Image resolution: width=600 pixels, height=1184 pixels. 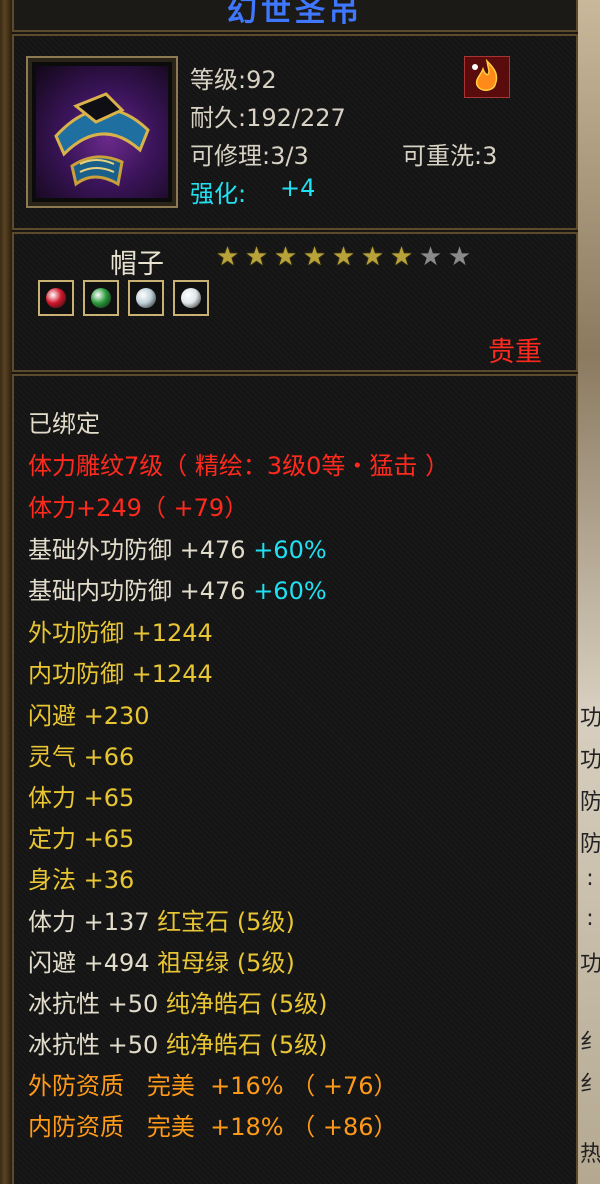 I want to click on external-aptitude: 外防资质 完美 +16% （ +76）, so click(x=213, y=1083).